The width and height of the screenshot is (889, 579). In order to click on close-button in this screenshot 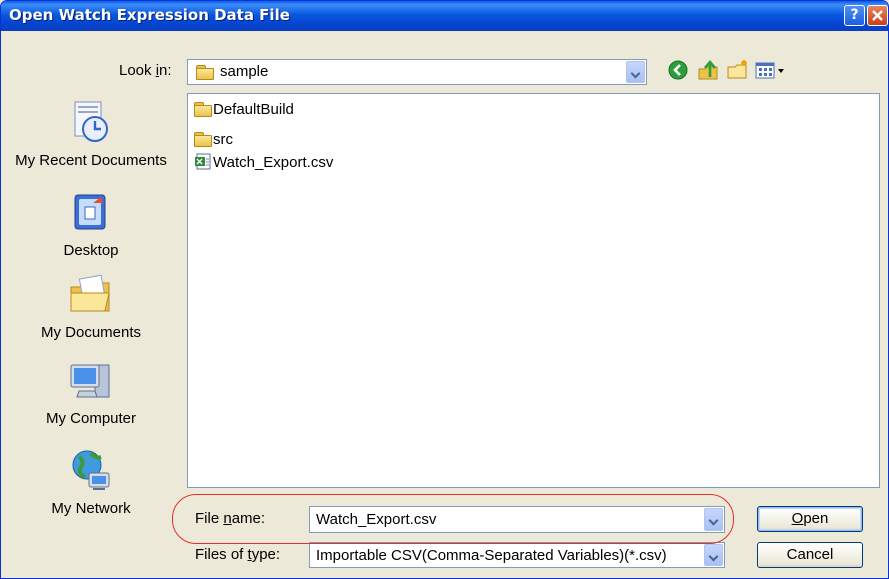, I will do `click(877, 15)`.